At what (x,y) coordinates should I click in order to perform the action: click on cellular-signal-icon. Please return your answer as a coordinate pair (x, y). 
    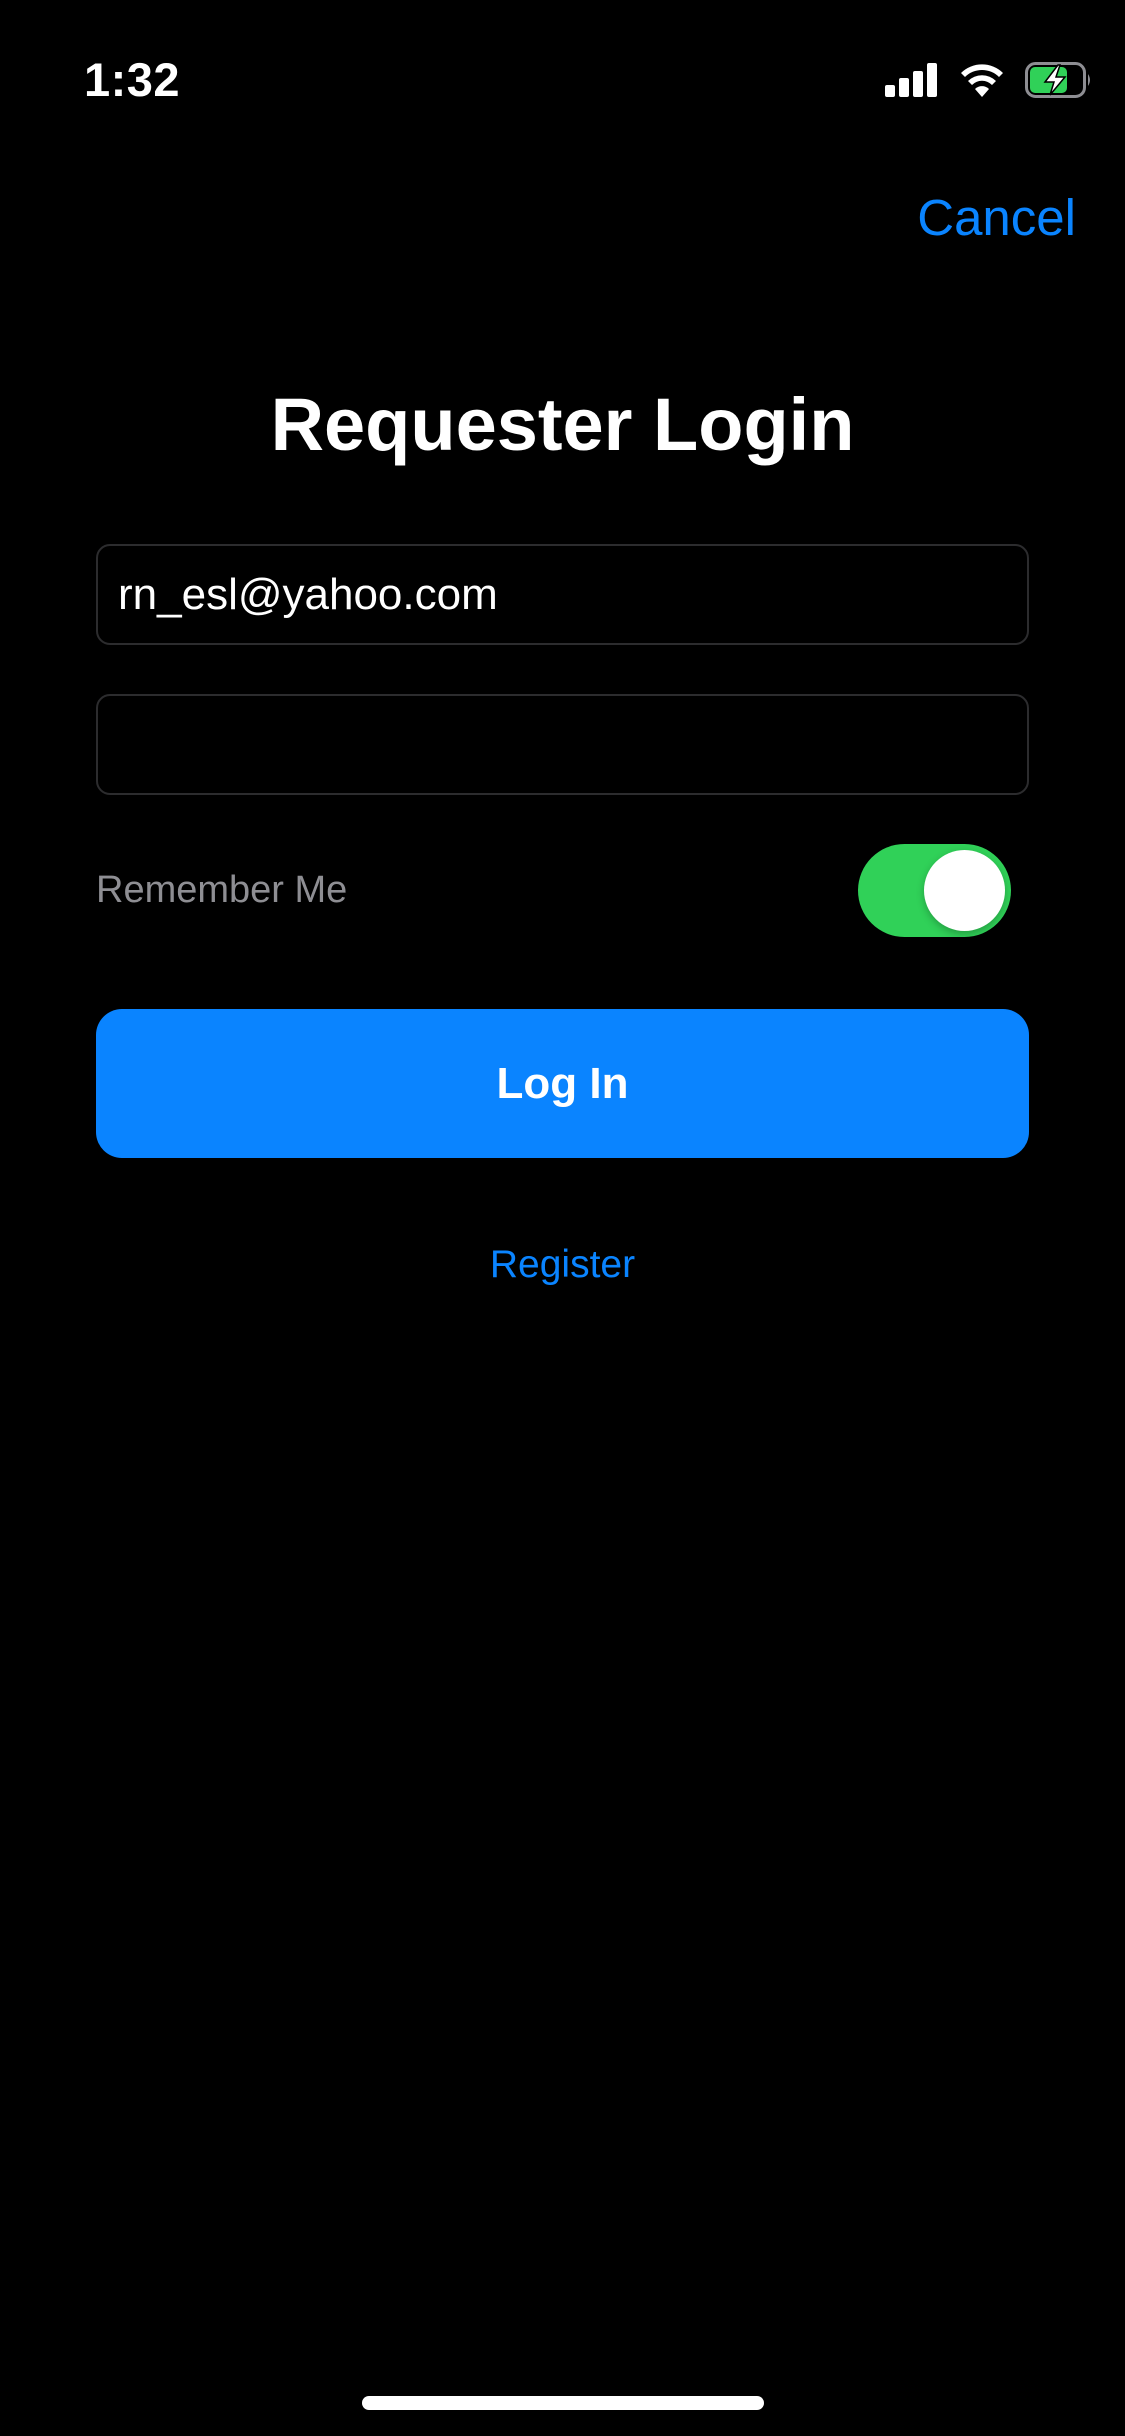
    Looking at the image, I should click on (912, 82).